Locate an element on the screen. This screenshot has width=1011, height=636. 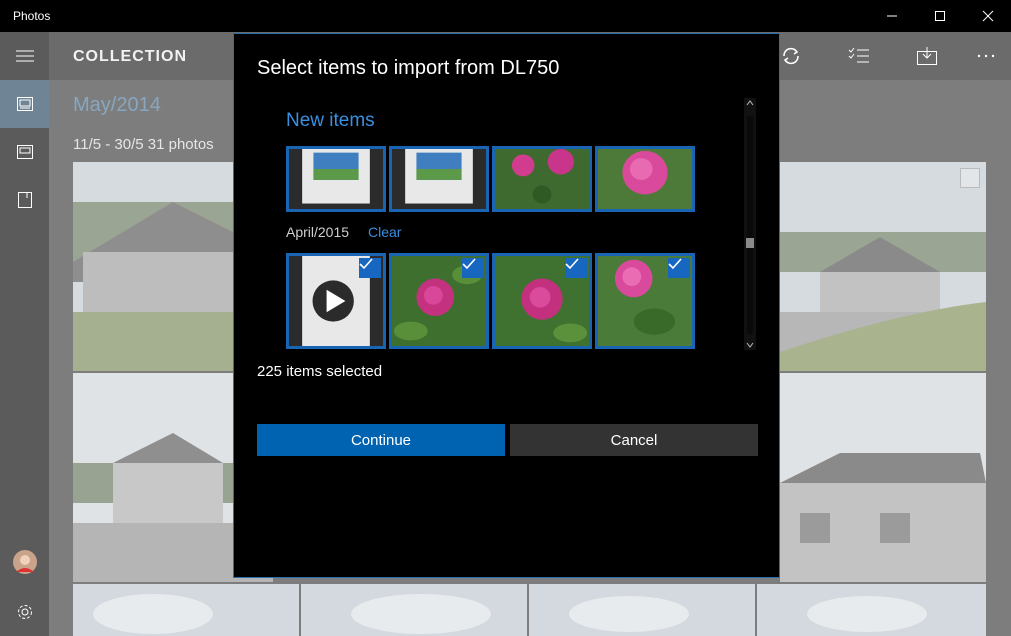
more-button is located at coordinates (986, 56).